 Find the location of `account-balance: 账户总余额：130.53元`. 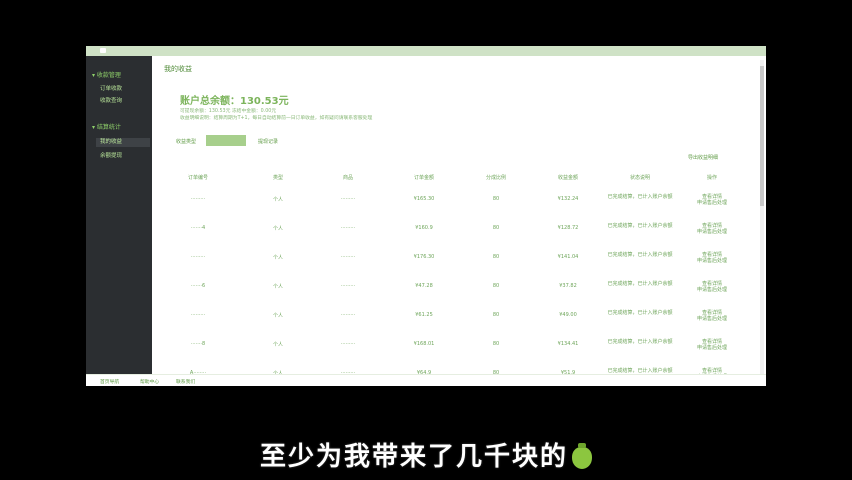

account-balance: 账户总余额：130.53元 is located at coordinates (234, 101).